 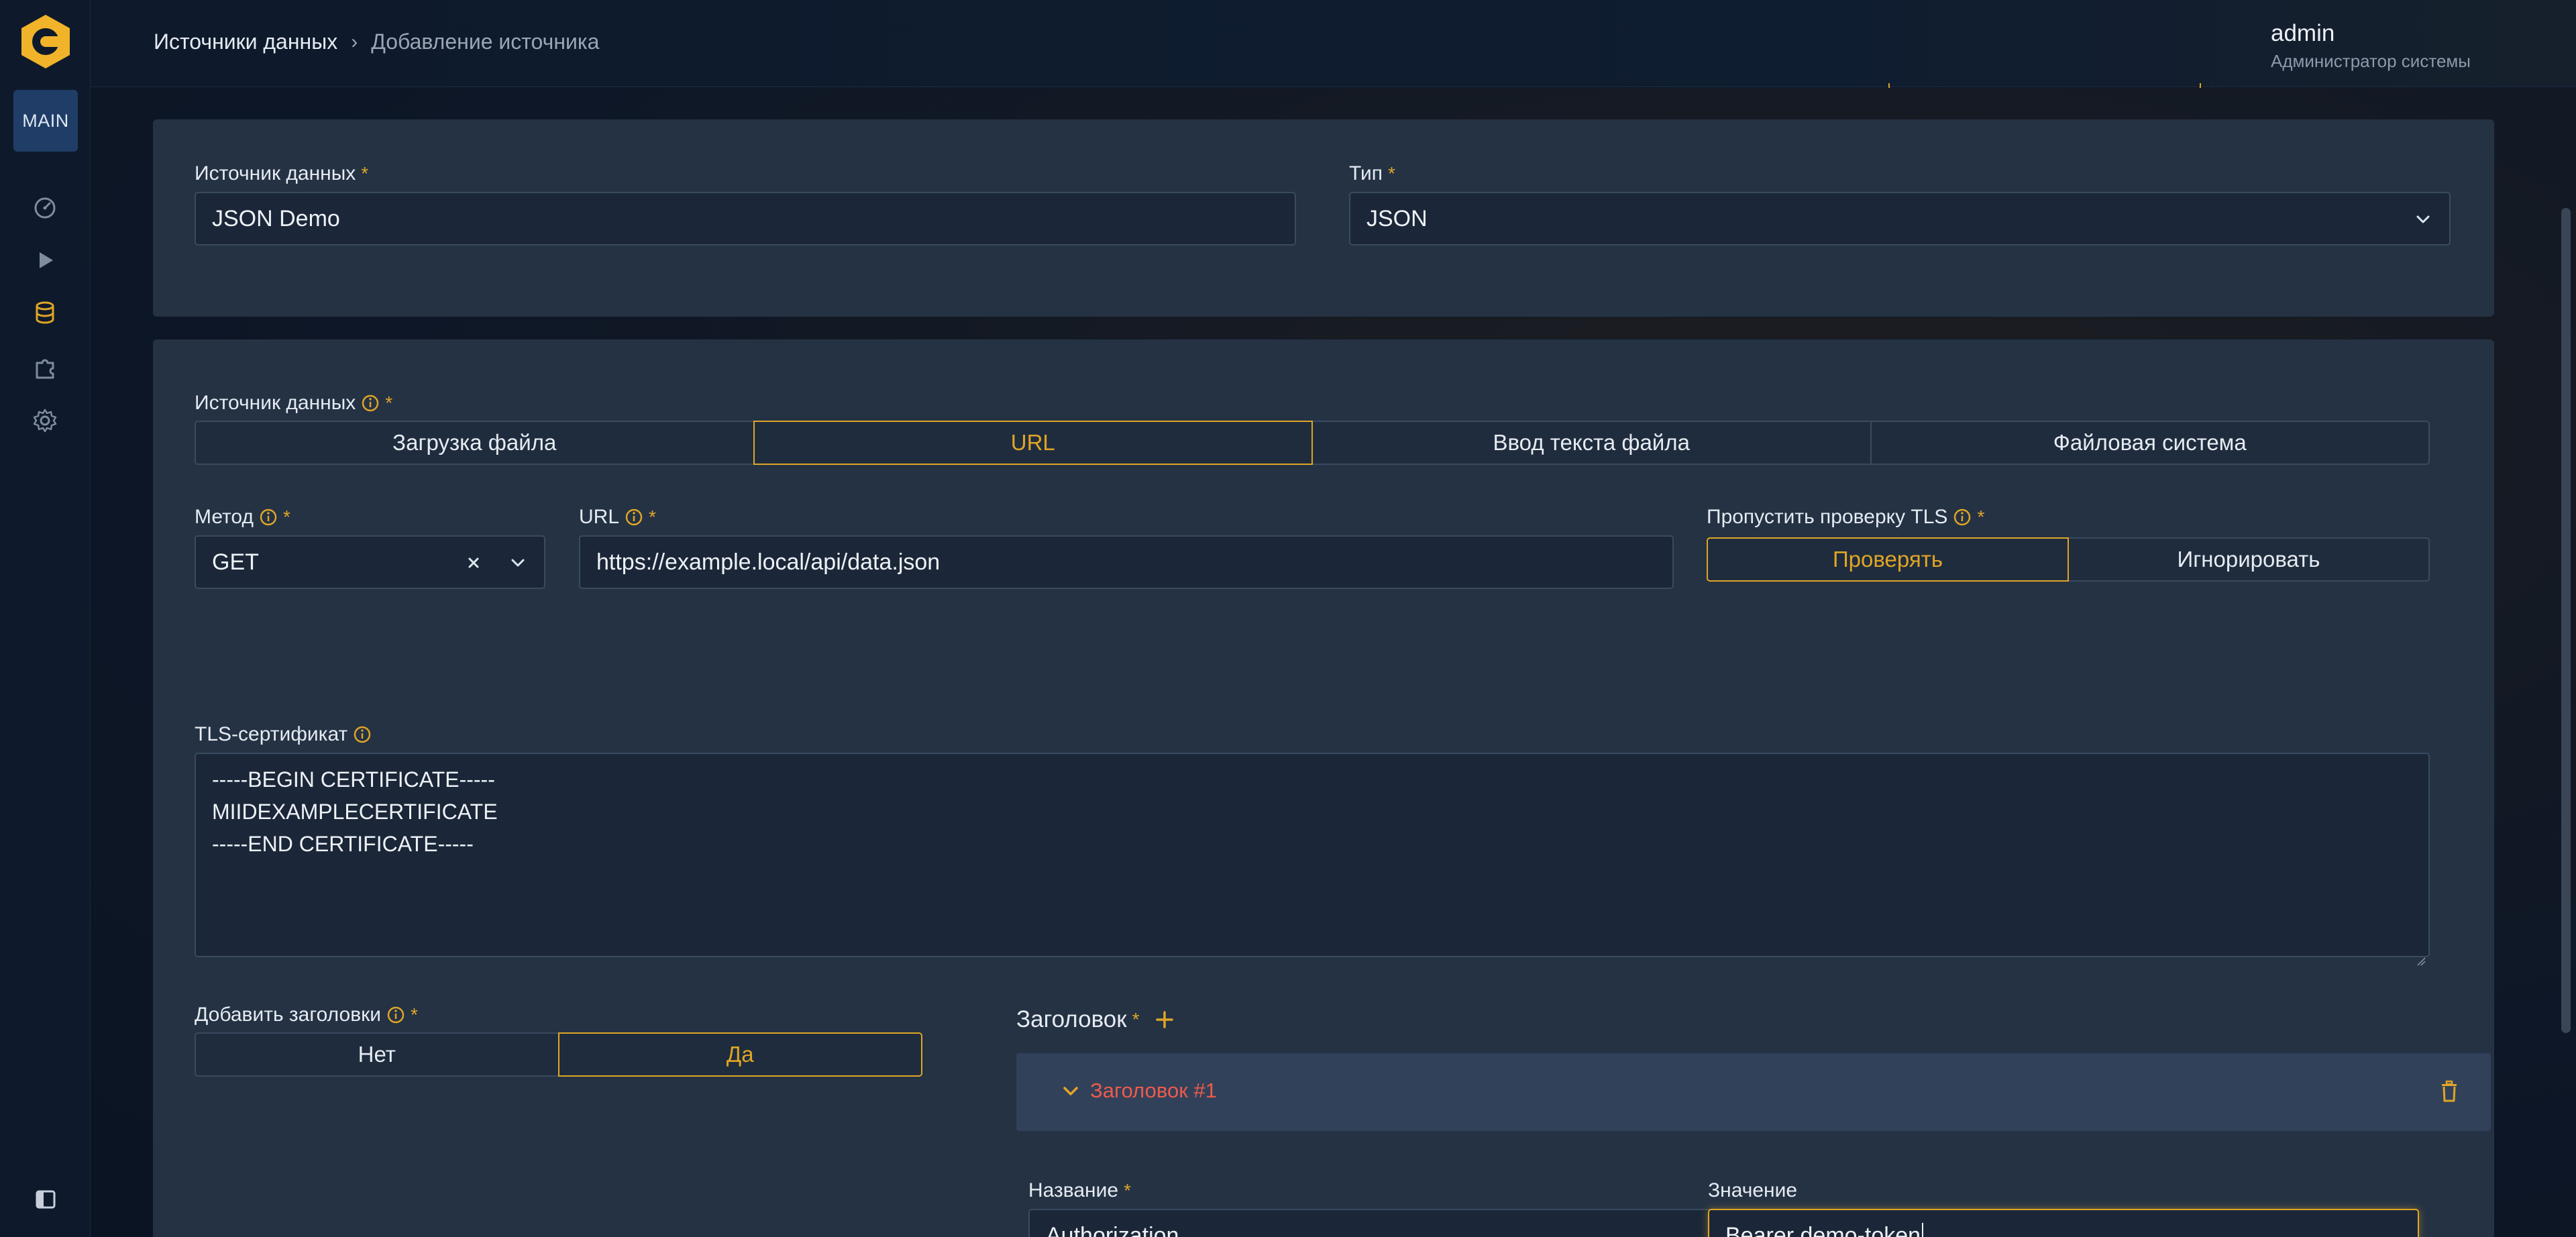 What do you see at coordinates (271, 734) in the screenshot?
I see `tls-cert-label-text: TLS-сертификат` at bounding box center [271, 734].